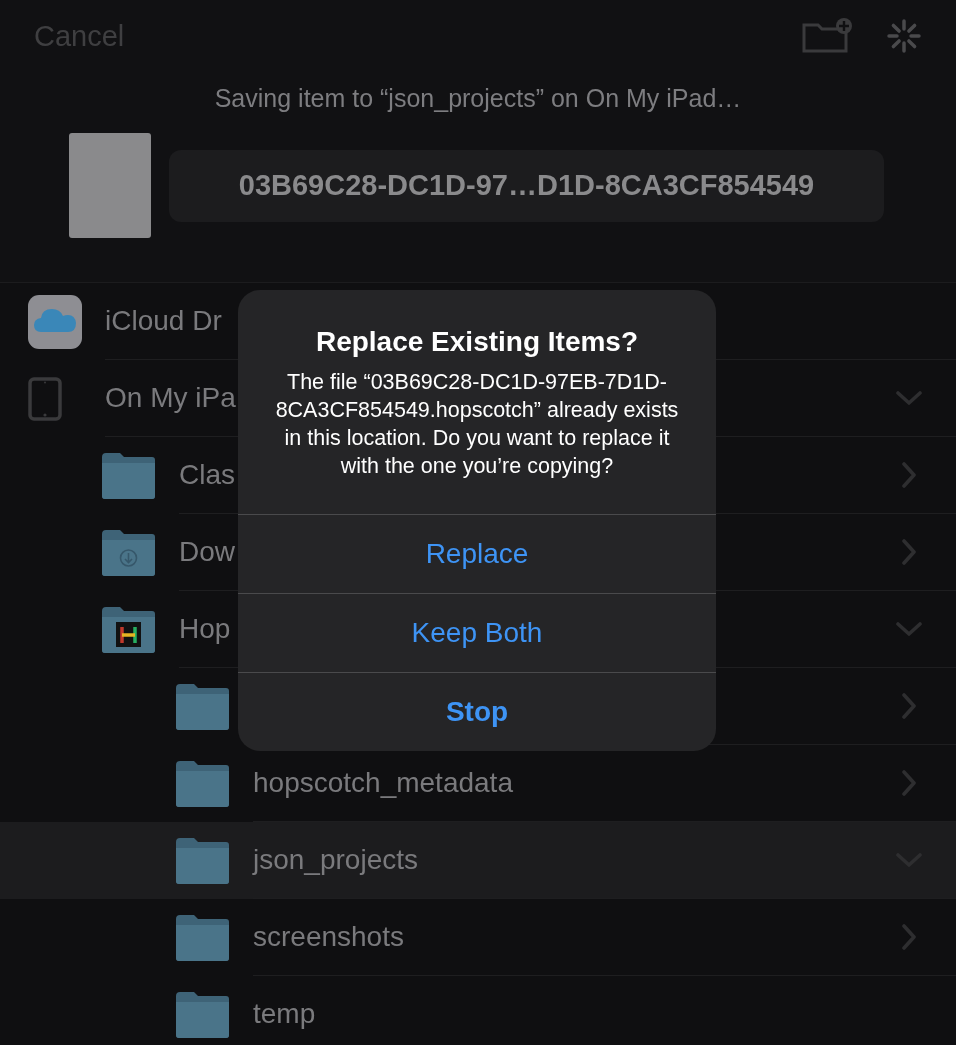 This screenshot has width=956, height=1045. Describe the element at coordinates (328, 937) in the screenshot. I see `folder-name: screenshots` at that location.